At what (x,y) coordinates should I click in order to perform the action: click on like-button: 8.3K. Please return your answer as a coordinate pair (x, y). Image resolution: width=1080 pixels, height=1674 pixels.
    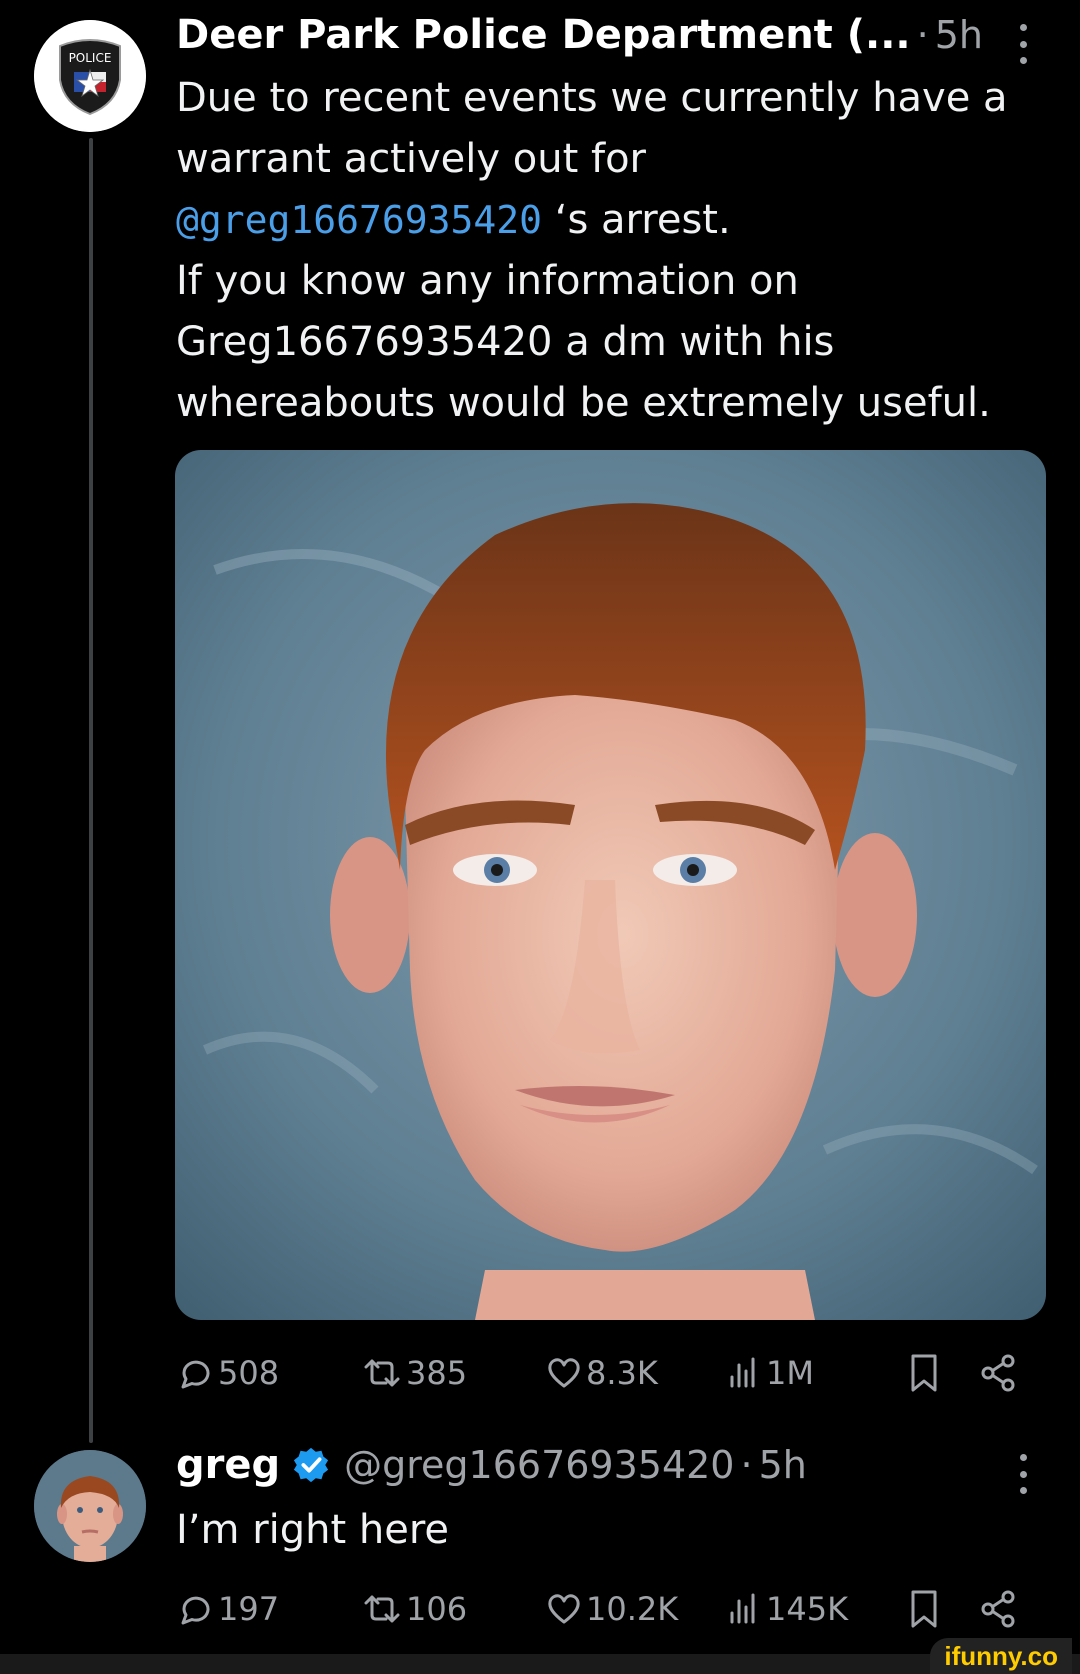
    Looking at the image, I should click on (601, 1373).